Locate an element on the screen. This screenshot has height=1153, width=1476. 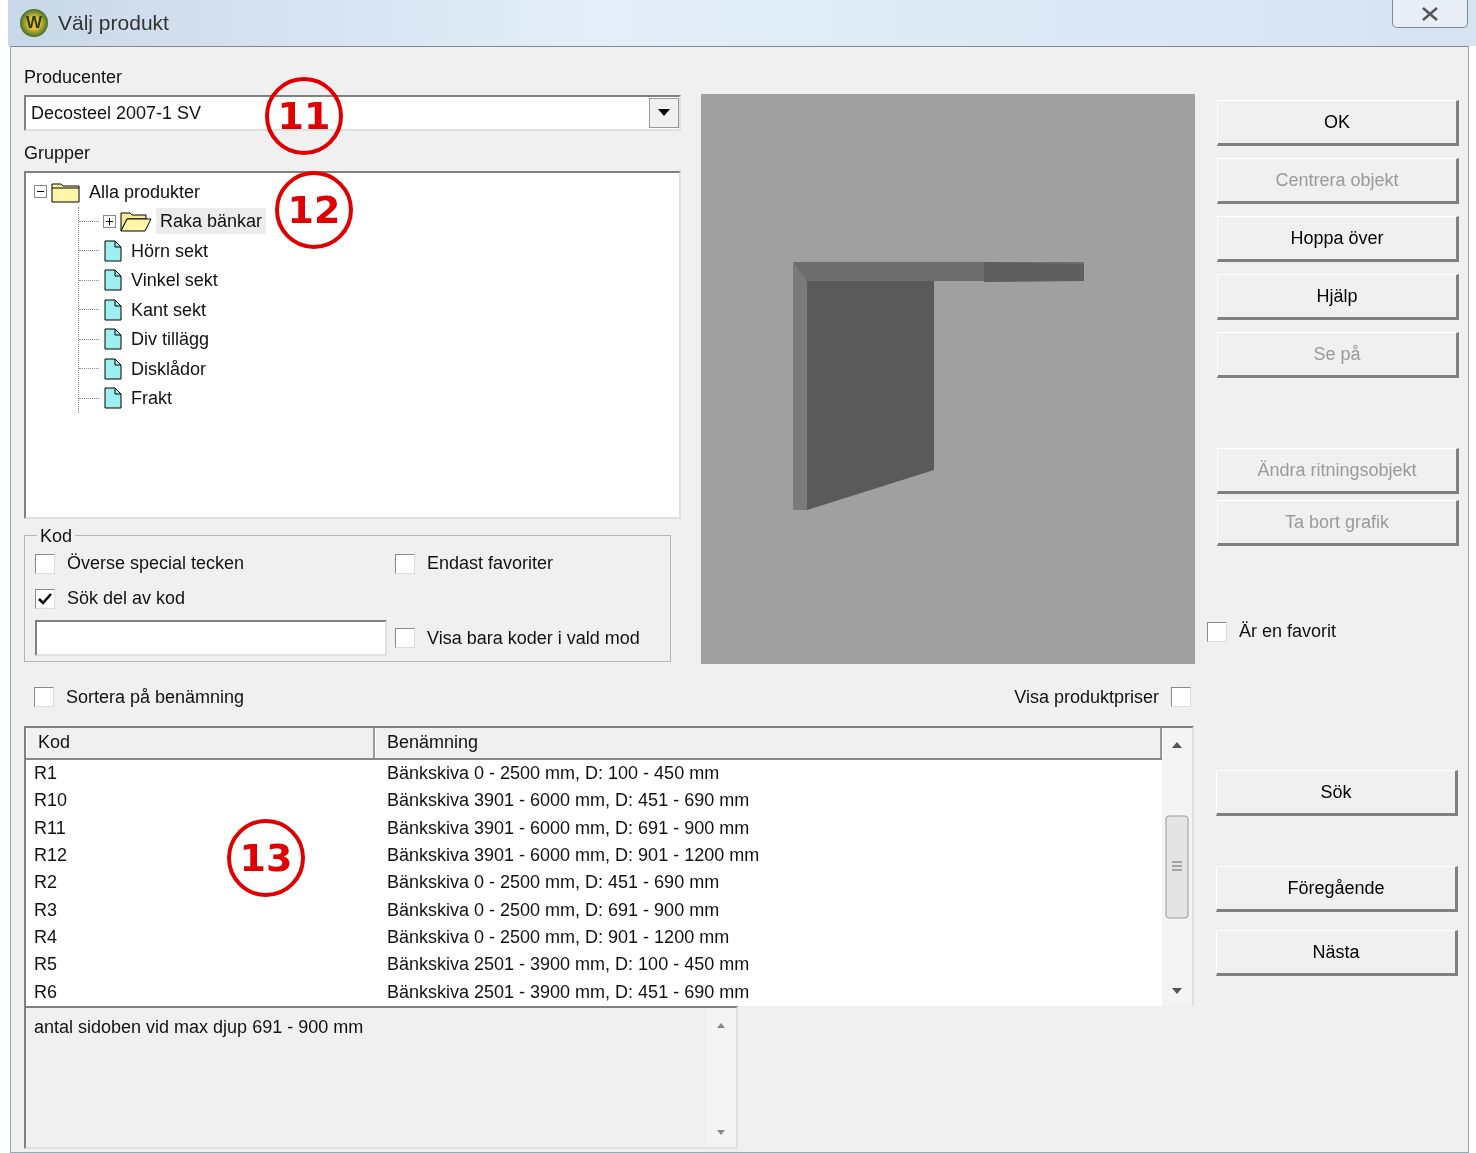
checkbox-label: Endast favoriter is located at coordinates (490, 563).